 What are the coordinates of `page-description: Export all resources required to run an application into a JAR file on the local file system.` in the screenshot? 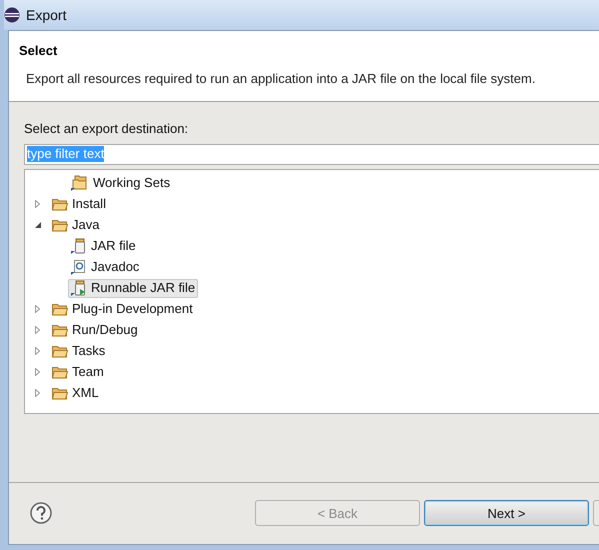 It's located at (281, 79).